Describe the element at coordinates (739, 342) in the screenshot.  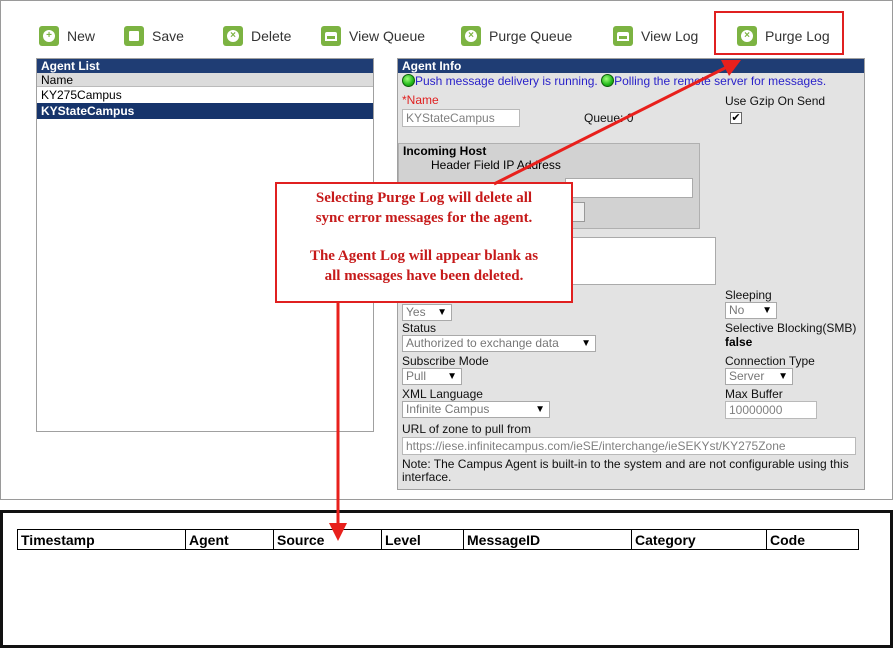
I see `selective-blocking-value: false` at that location.